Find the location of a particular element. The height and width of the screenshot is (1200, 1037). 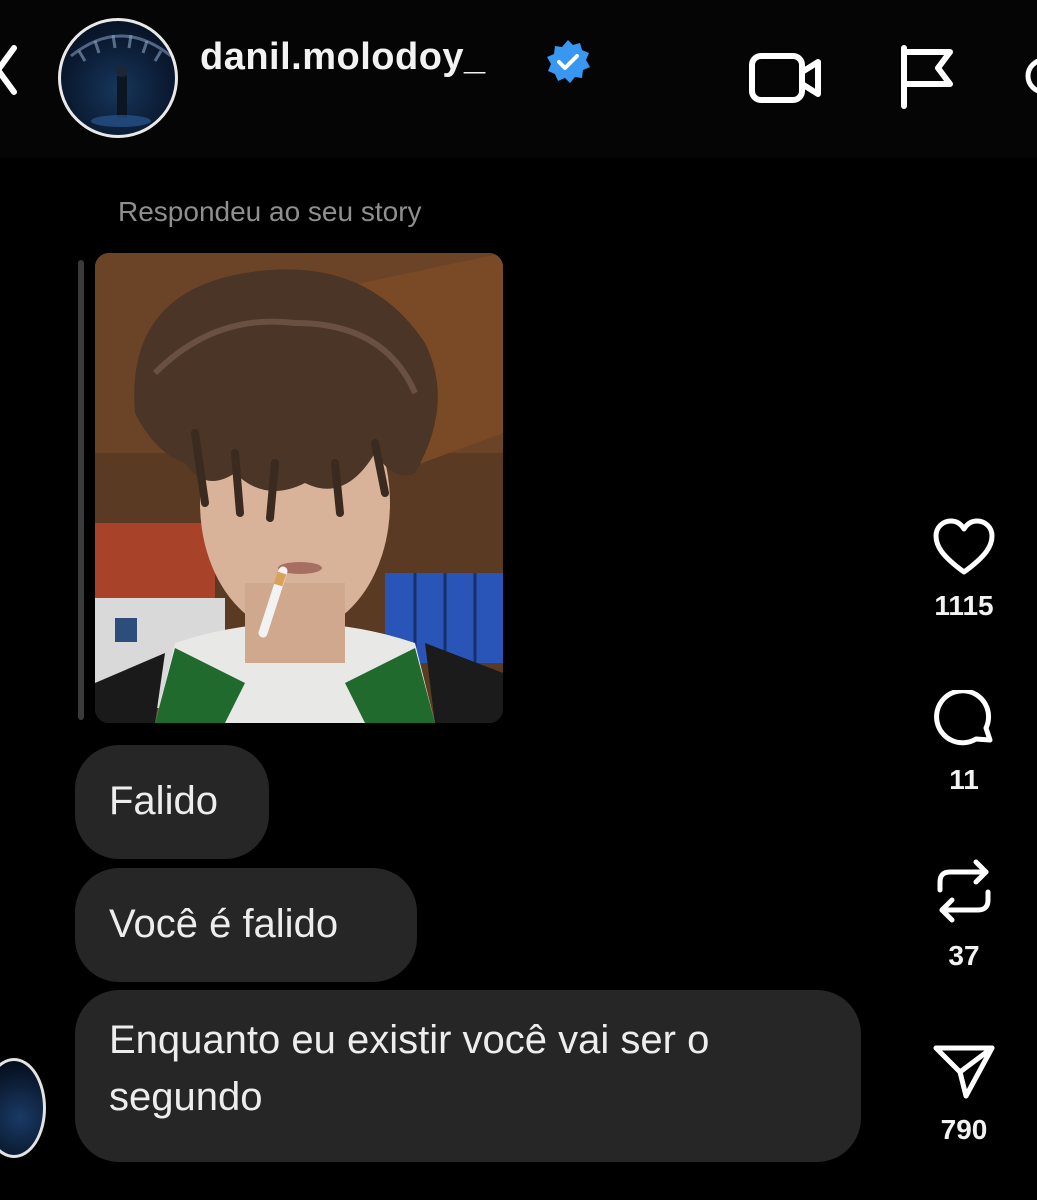

like-action: 1115 is located at coordinates (964, 570).